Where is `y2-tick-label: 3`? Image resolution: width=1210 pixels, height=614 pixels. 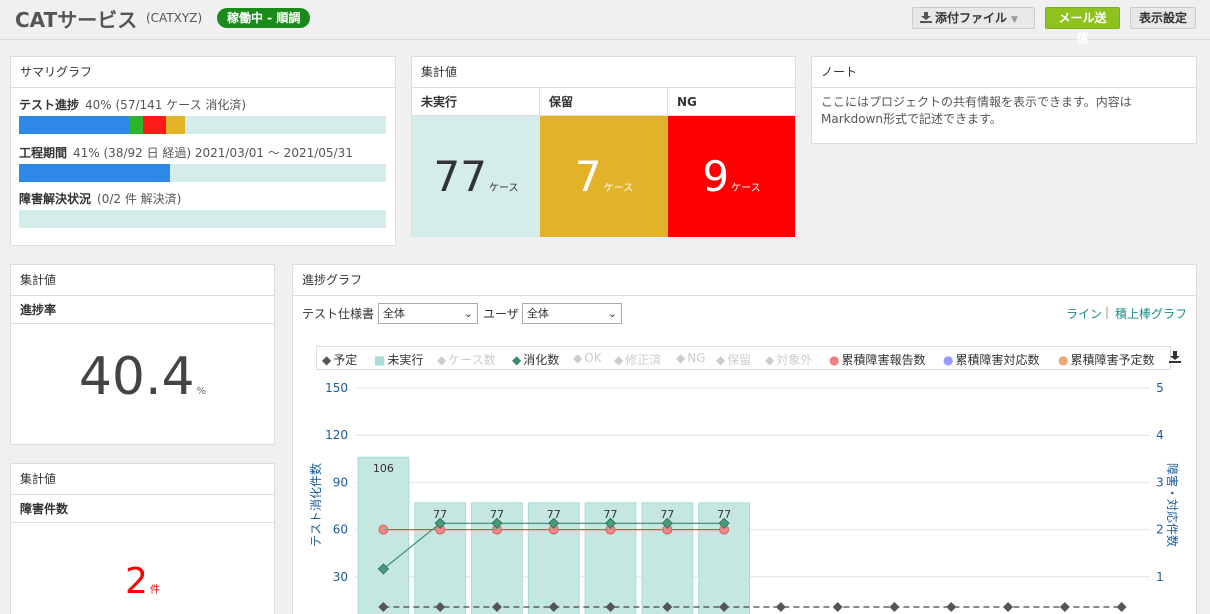
y2-tick-label: 3 is located at coordinates (1160, 482).